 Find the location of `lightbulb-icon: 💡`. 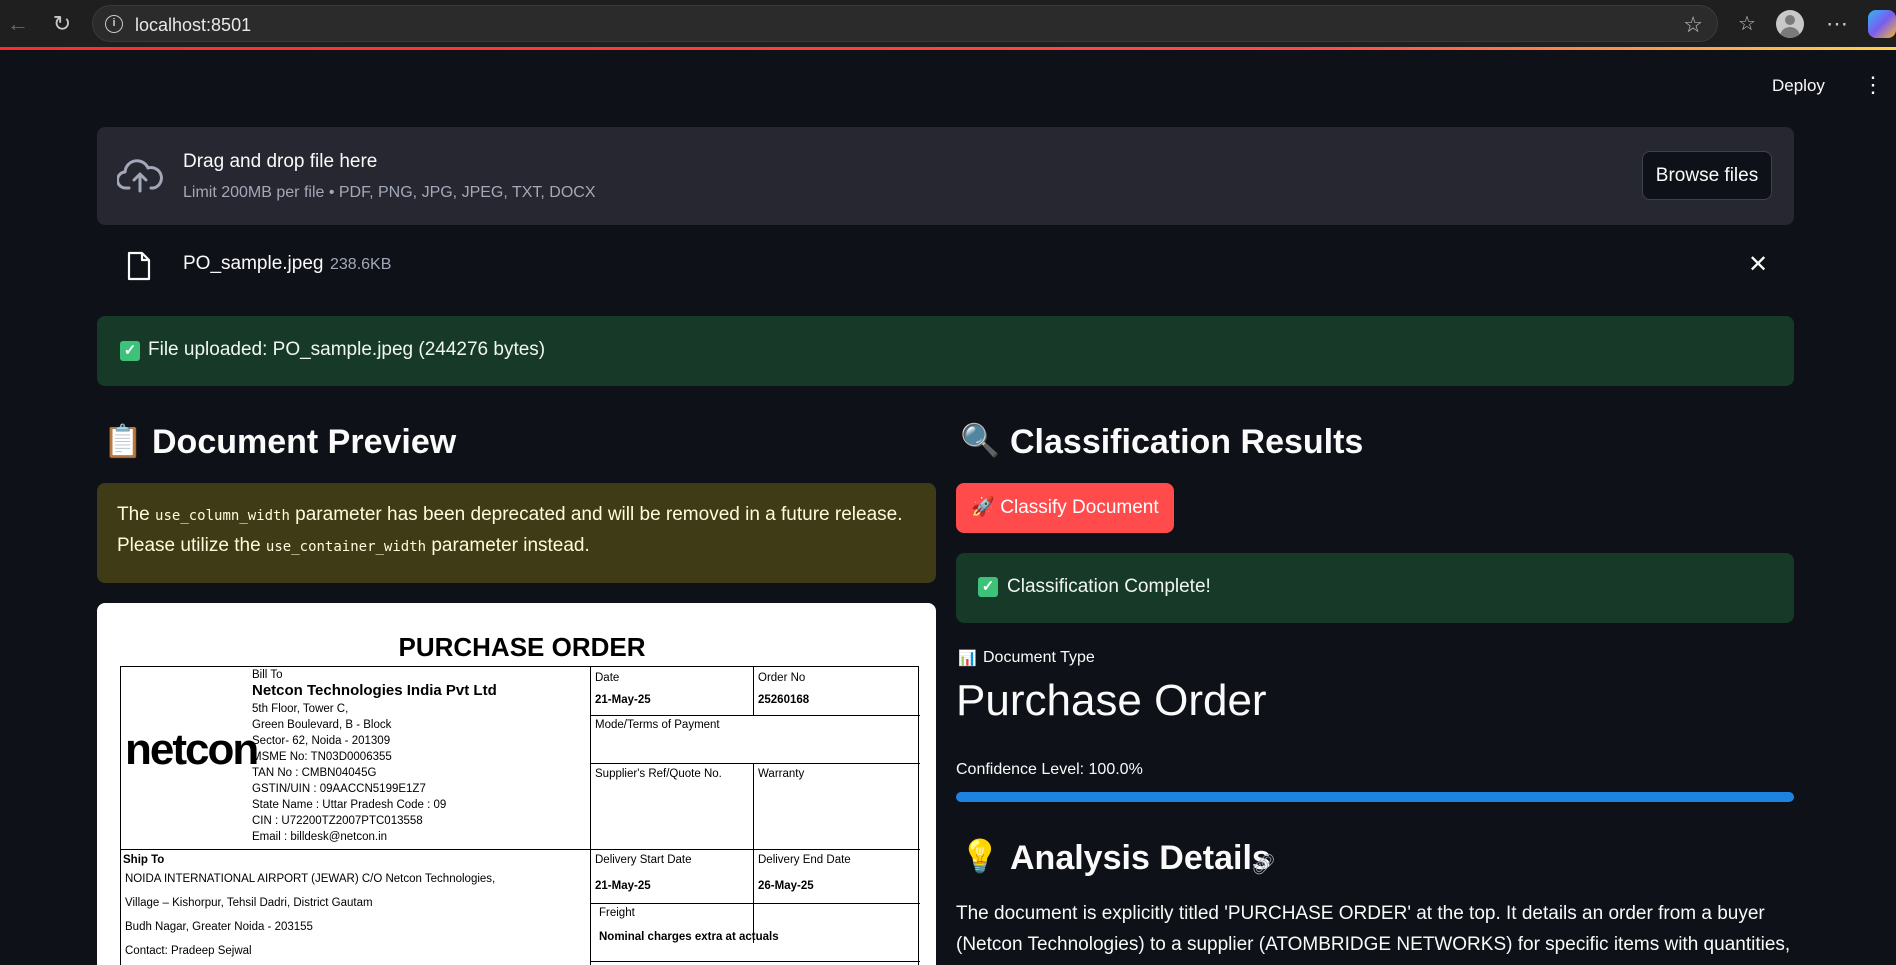

lightbulb-icon: 💡 is located at coordinates (980, 856).